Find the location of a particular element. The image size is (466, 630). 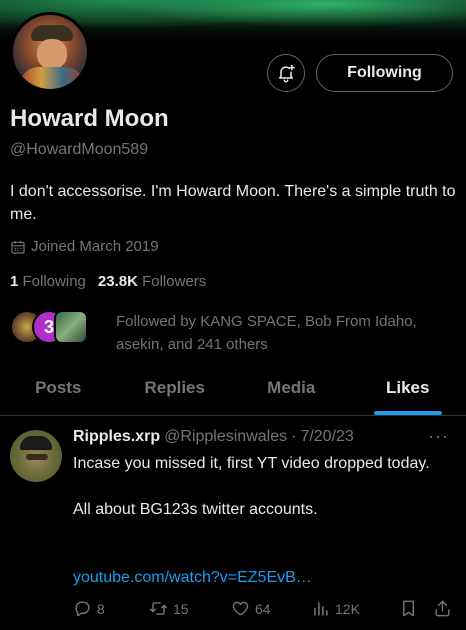

following-button: Following is located at coordinates (384, 73).